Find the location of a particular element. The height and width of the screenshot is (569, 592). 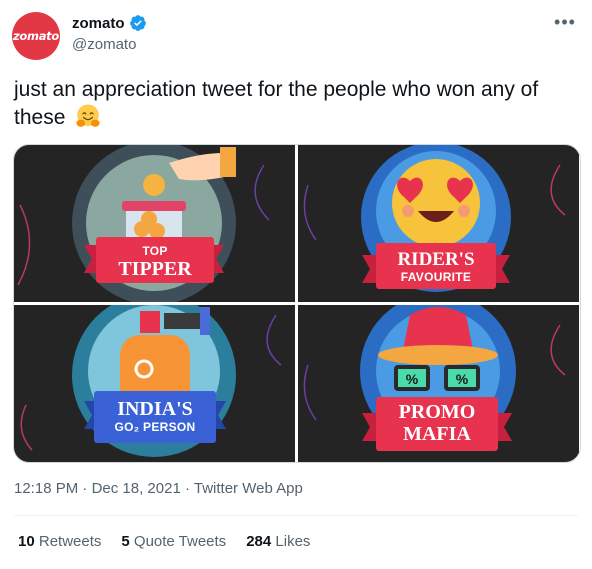

author-name-row: zomato is located at coordinates (109, 23).